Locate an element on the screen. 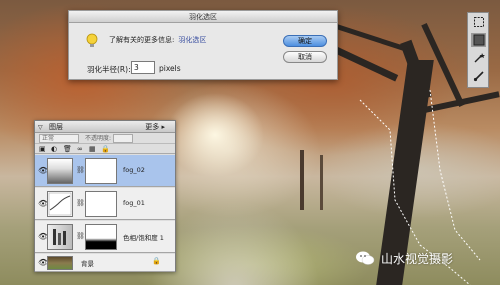 Image resolution: width=500 pixels, height=285 pixels. layer-options: 正常 不透明度: is located at coordinates (105, 138).